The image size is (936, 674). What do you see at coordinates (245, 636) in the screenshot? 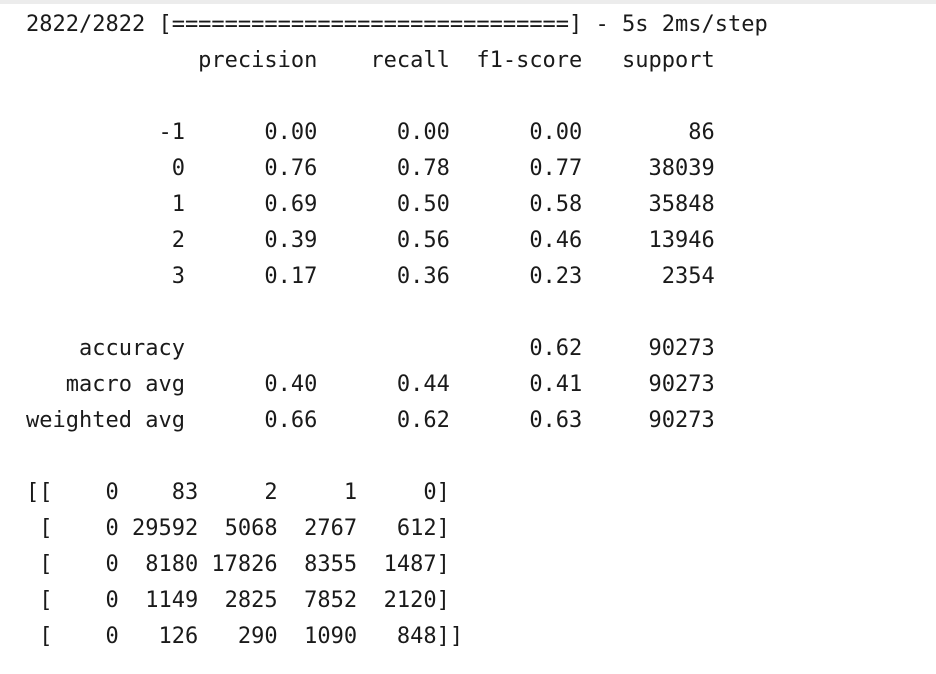
I see `confusion-matrix-row: [ 0 126 290 1090 848]]` at bounding box center [245, 636].